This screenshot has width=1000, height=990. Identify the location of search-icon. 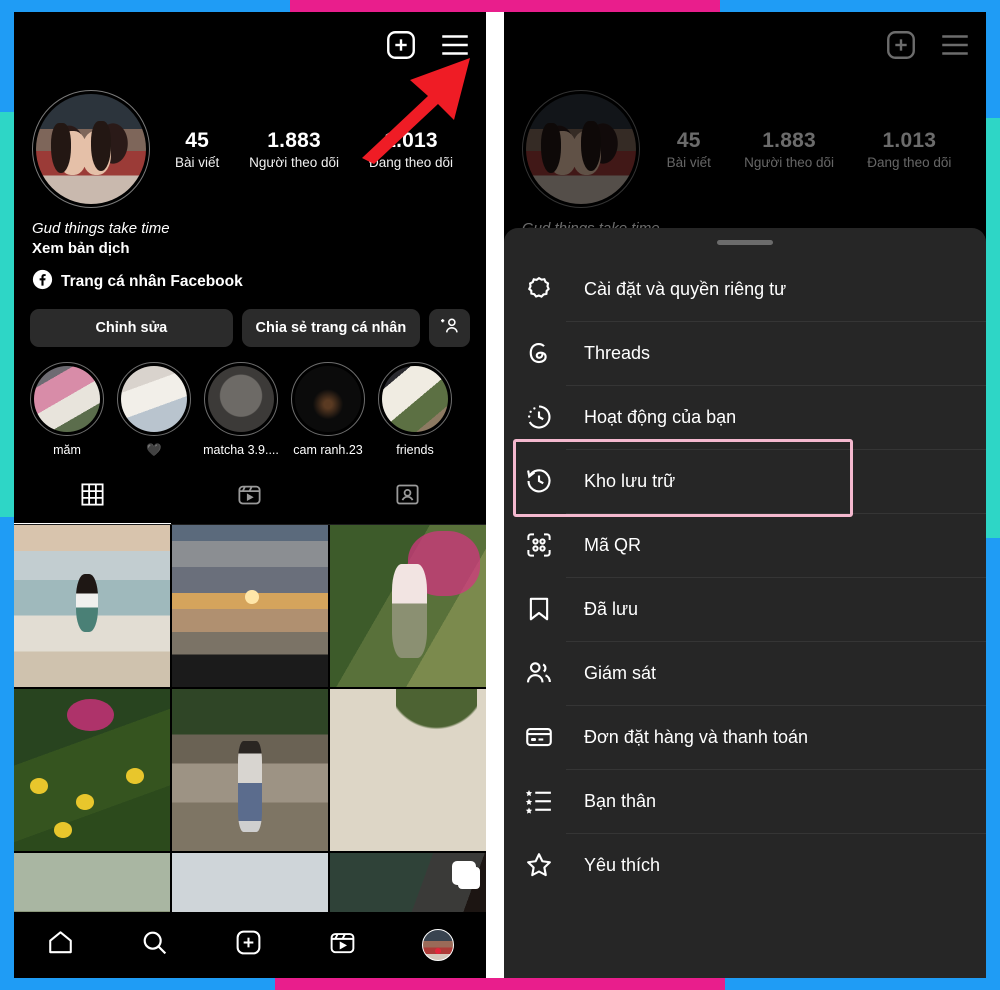
(154, 945).